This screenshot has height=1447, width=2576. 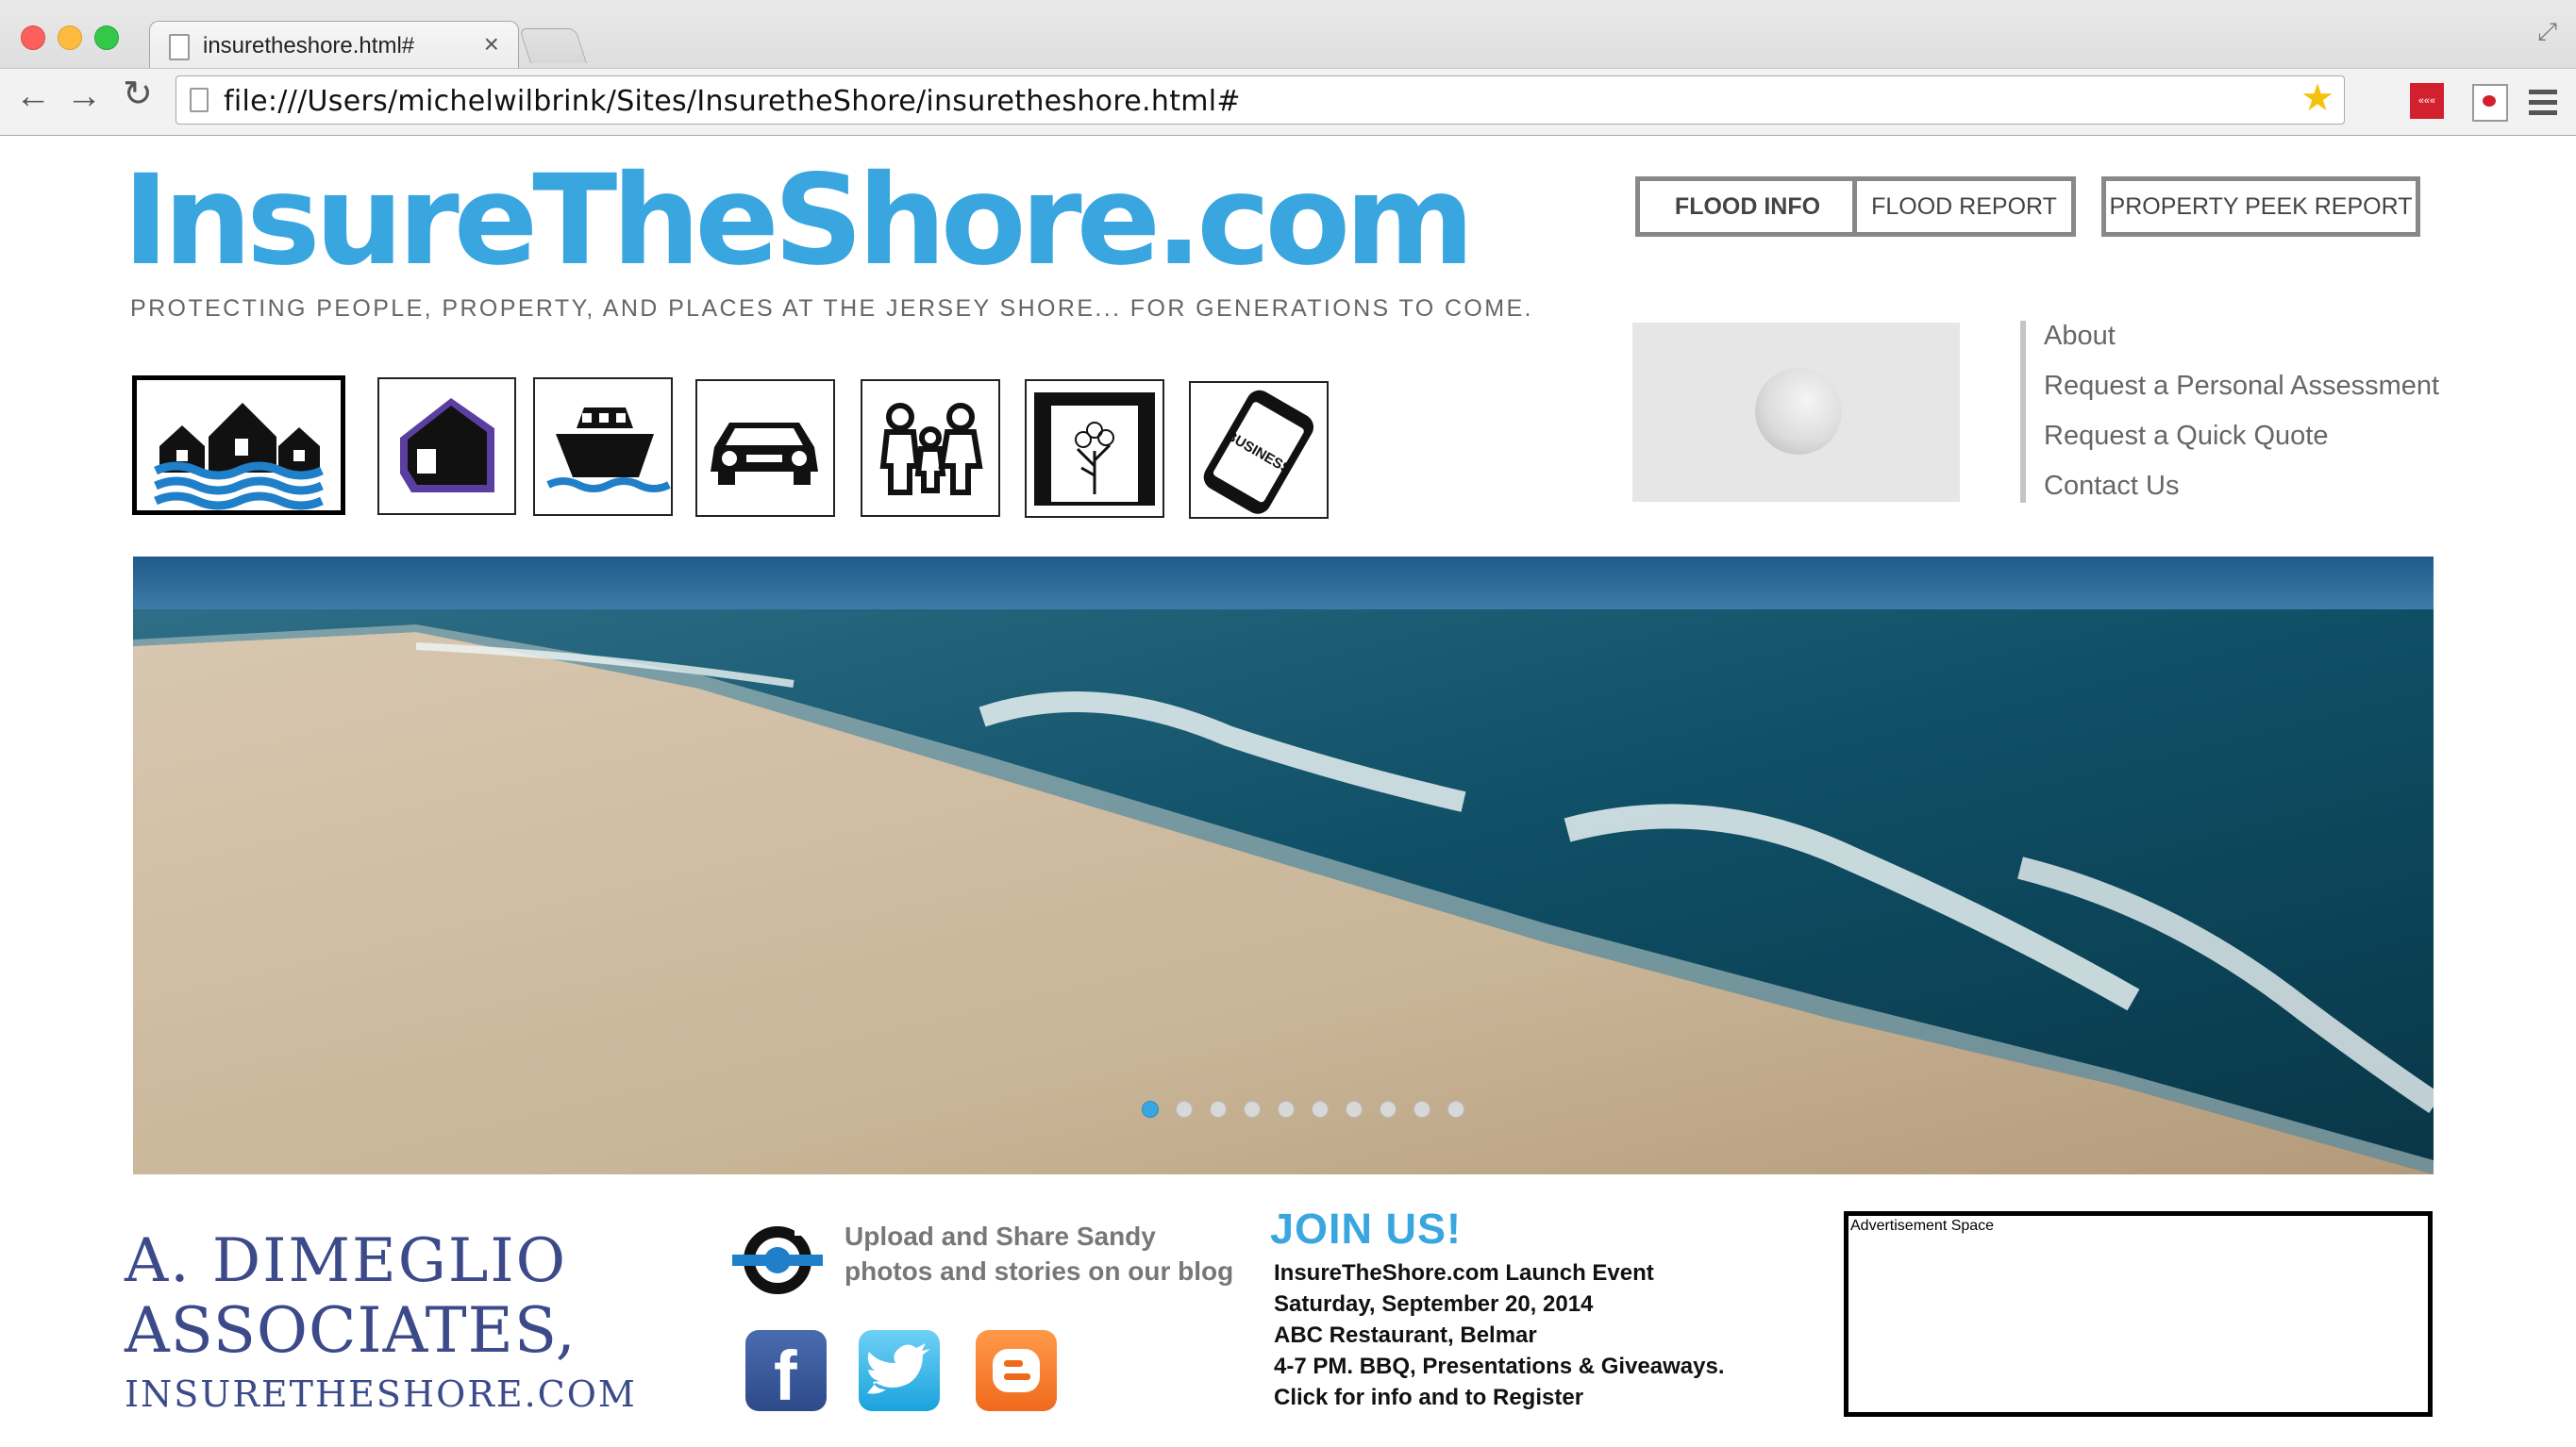 I want to click on loading-spinner-icon, so click(x=1798, y=411).